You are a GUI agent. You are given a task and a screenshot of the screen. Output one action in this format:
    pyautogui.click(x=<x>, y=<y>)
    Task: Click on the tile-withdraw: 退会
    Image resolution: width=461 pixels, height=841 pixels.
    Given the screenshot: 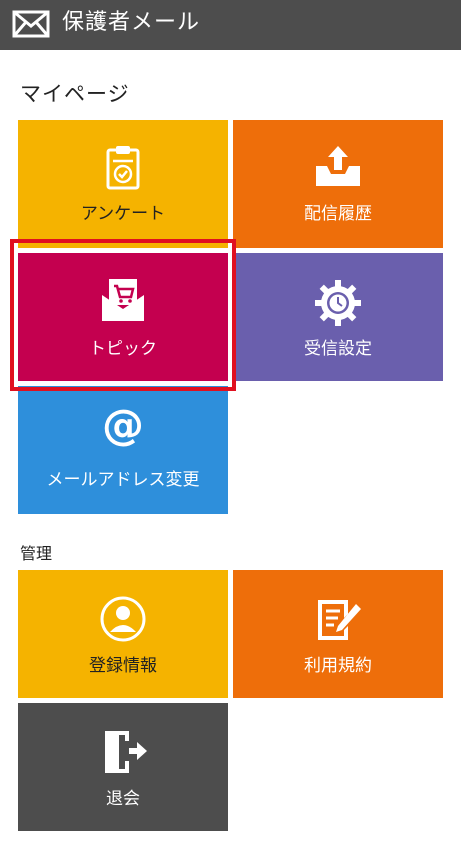 What is the action you would take?
    pyautogui.click(x=123, y=767)
    